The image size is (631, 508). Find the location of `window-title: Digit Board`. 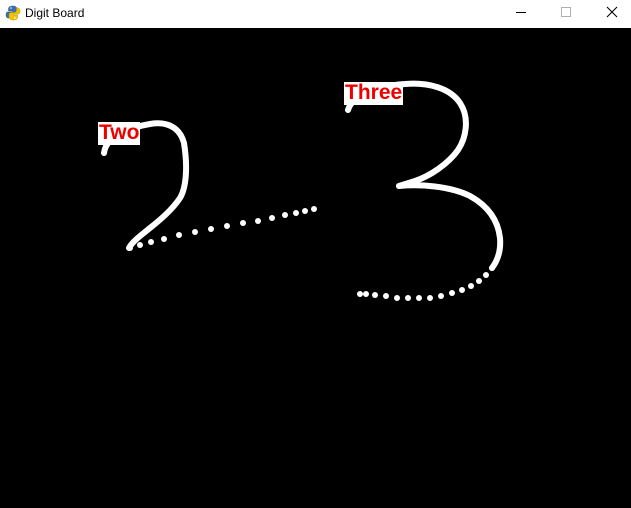

window-title: Digit Board is located at coordinates (55, 13).